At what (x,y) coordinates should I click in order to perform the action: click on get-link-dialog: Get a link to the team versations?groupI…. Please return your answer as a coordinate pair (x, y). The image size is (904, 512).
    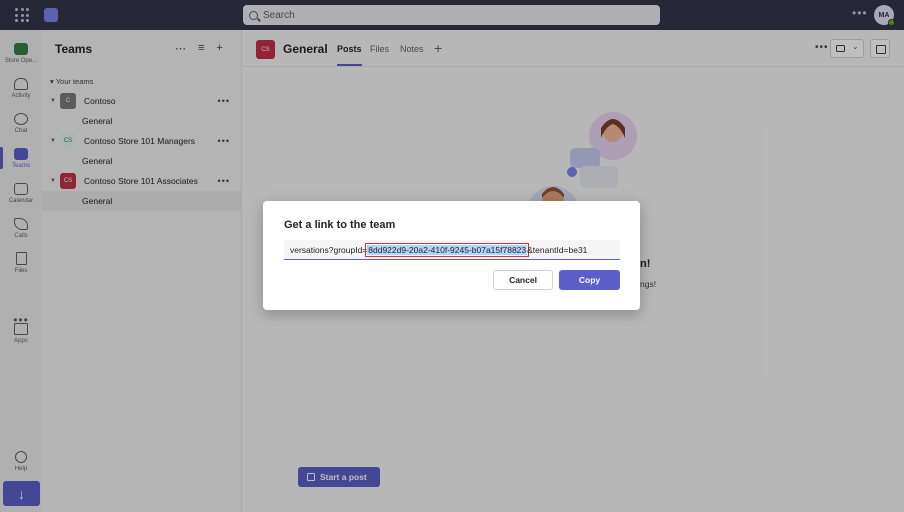
    Looking at the image, I should click on (451, 255).